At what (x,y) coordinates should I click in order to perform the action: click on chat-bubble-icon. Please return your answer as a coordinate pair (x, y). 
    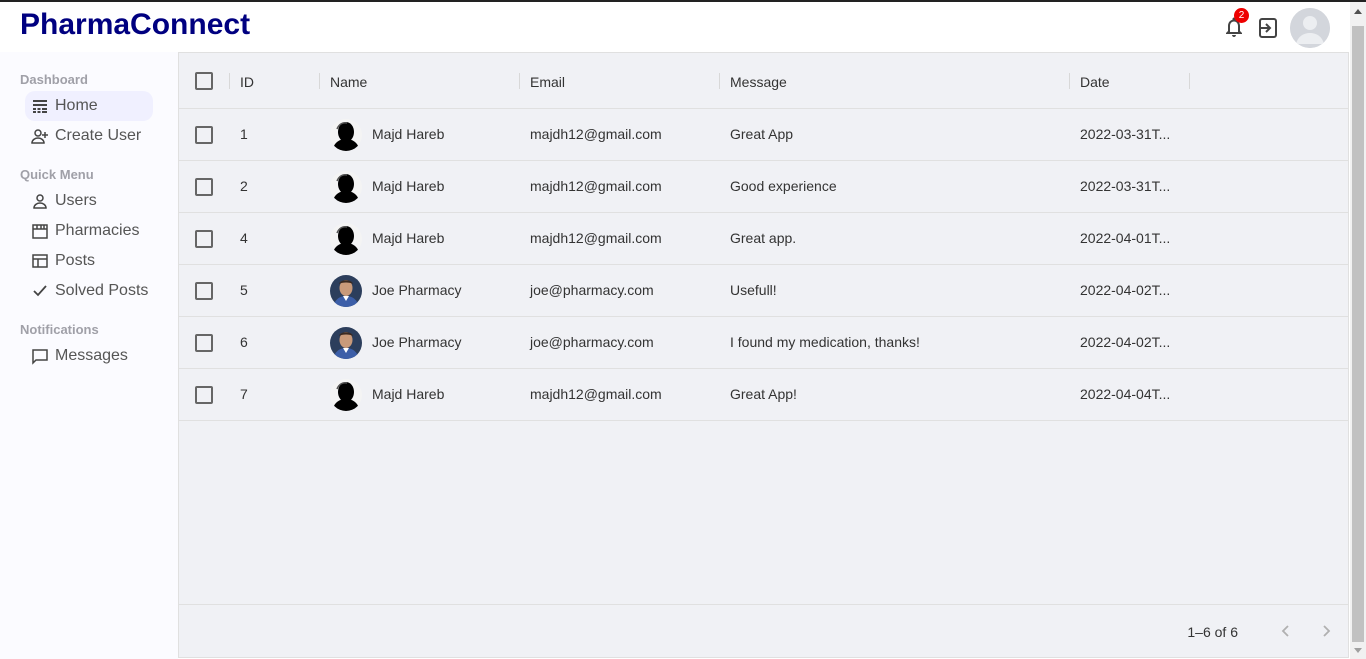
    Looking at the image, I should click on (40, 357).